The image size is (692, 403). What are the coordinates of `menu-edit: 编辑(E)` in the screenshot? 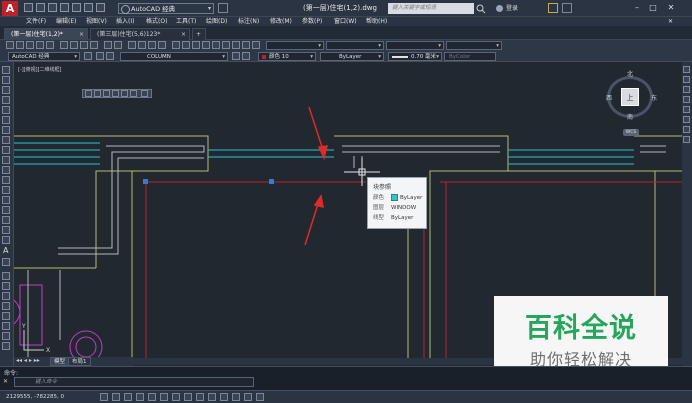 It's located at (66, 21).